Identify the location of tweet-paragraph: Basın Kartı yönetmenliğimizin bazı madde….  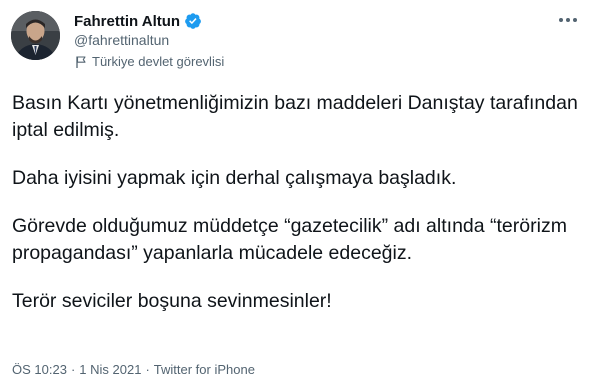
(295, 116).